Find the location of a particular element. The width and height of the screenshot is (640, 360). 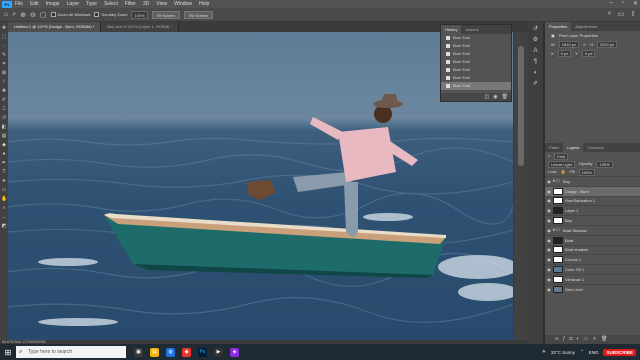

brushes-icon: ✐ is located at coordinates (535, 84).